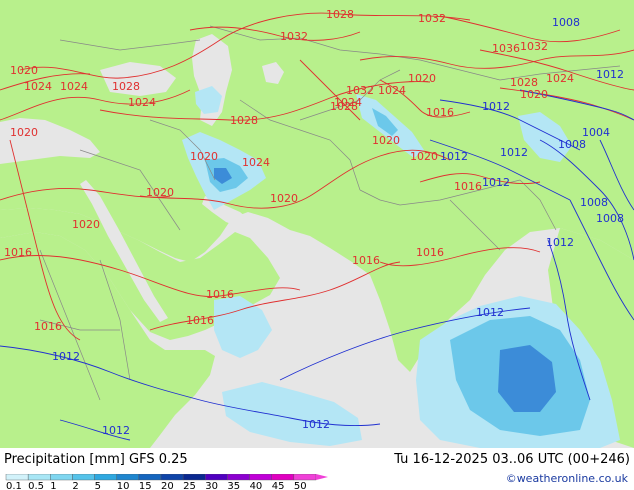  What do you see at coordinates (98, 485) in the screenshot?
I see `colorbar-tick-label: 5` at bounding box center [98, 485].